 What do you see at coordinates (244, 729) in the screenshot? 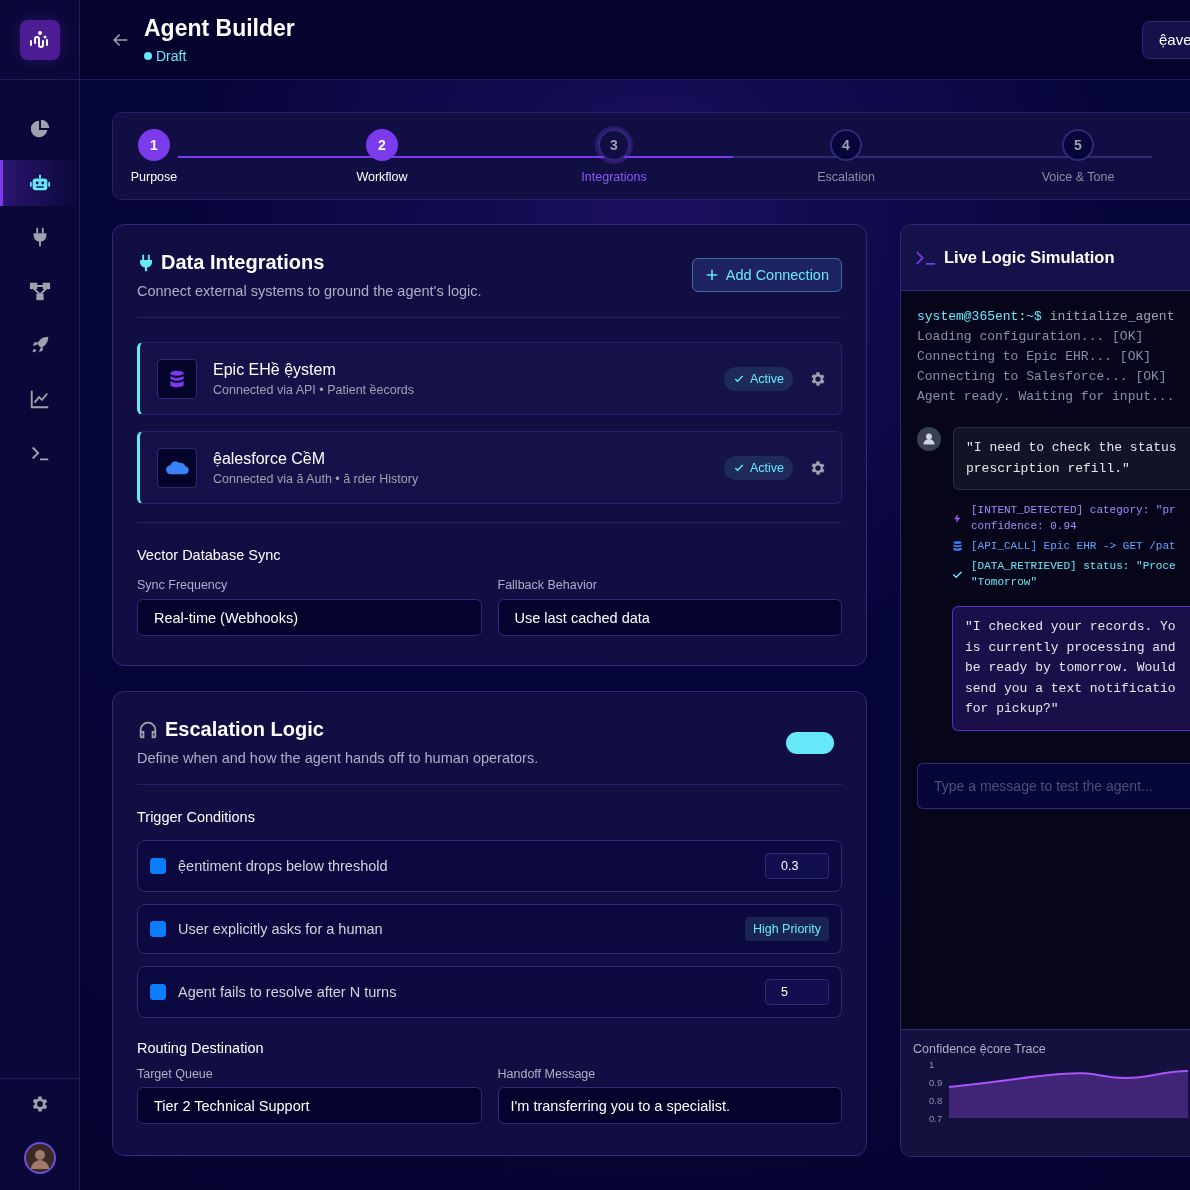
I see `section-title: Escalation Logic` at bounding box center [244, 729].